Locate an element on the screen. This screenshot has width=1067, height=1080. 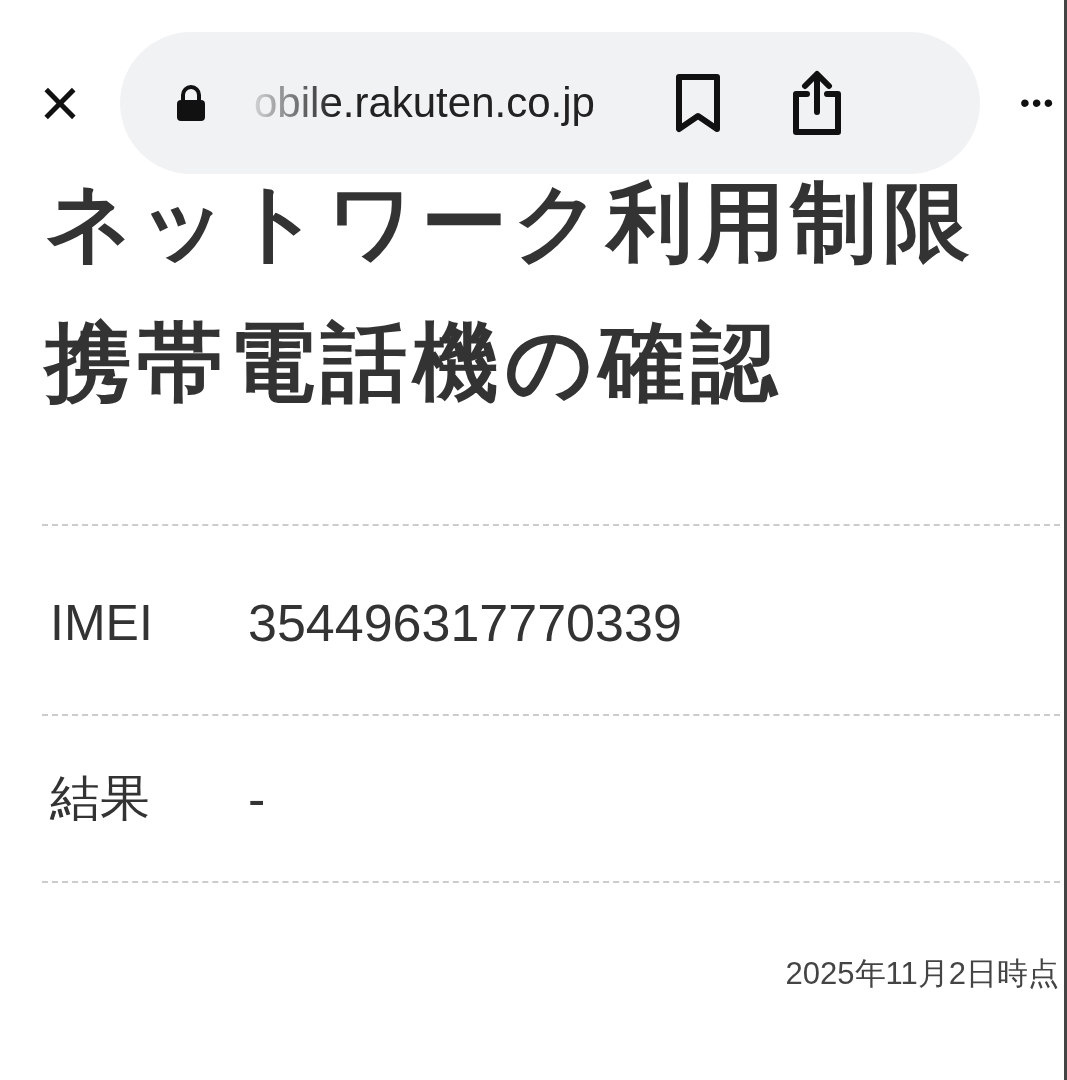
url-text: obile.rakuten.co.jp is located at coordinates (424, 103).